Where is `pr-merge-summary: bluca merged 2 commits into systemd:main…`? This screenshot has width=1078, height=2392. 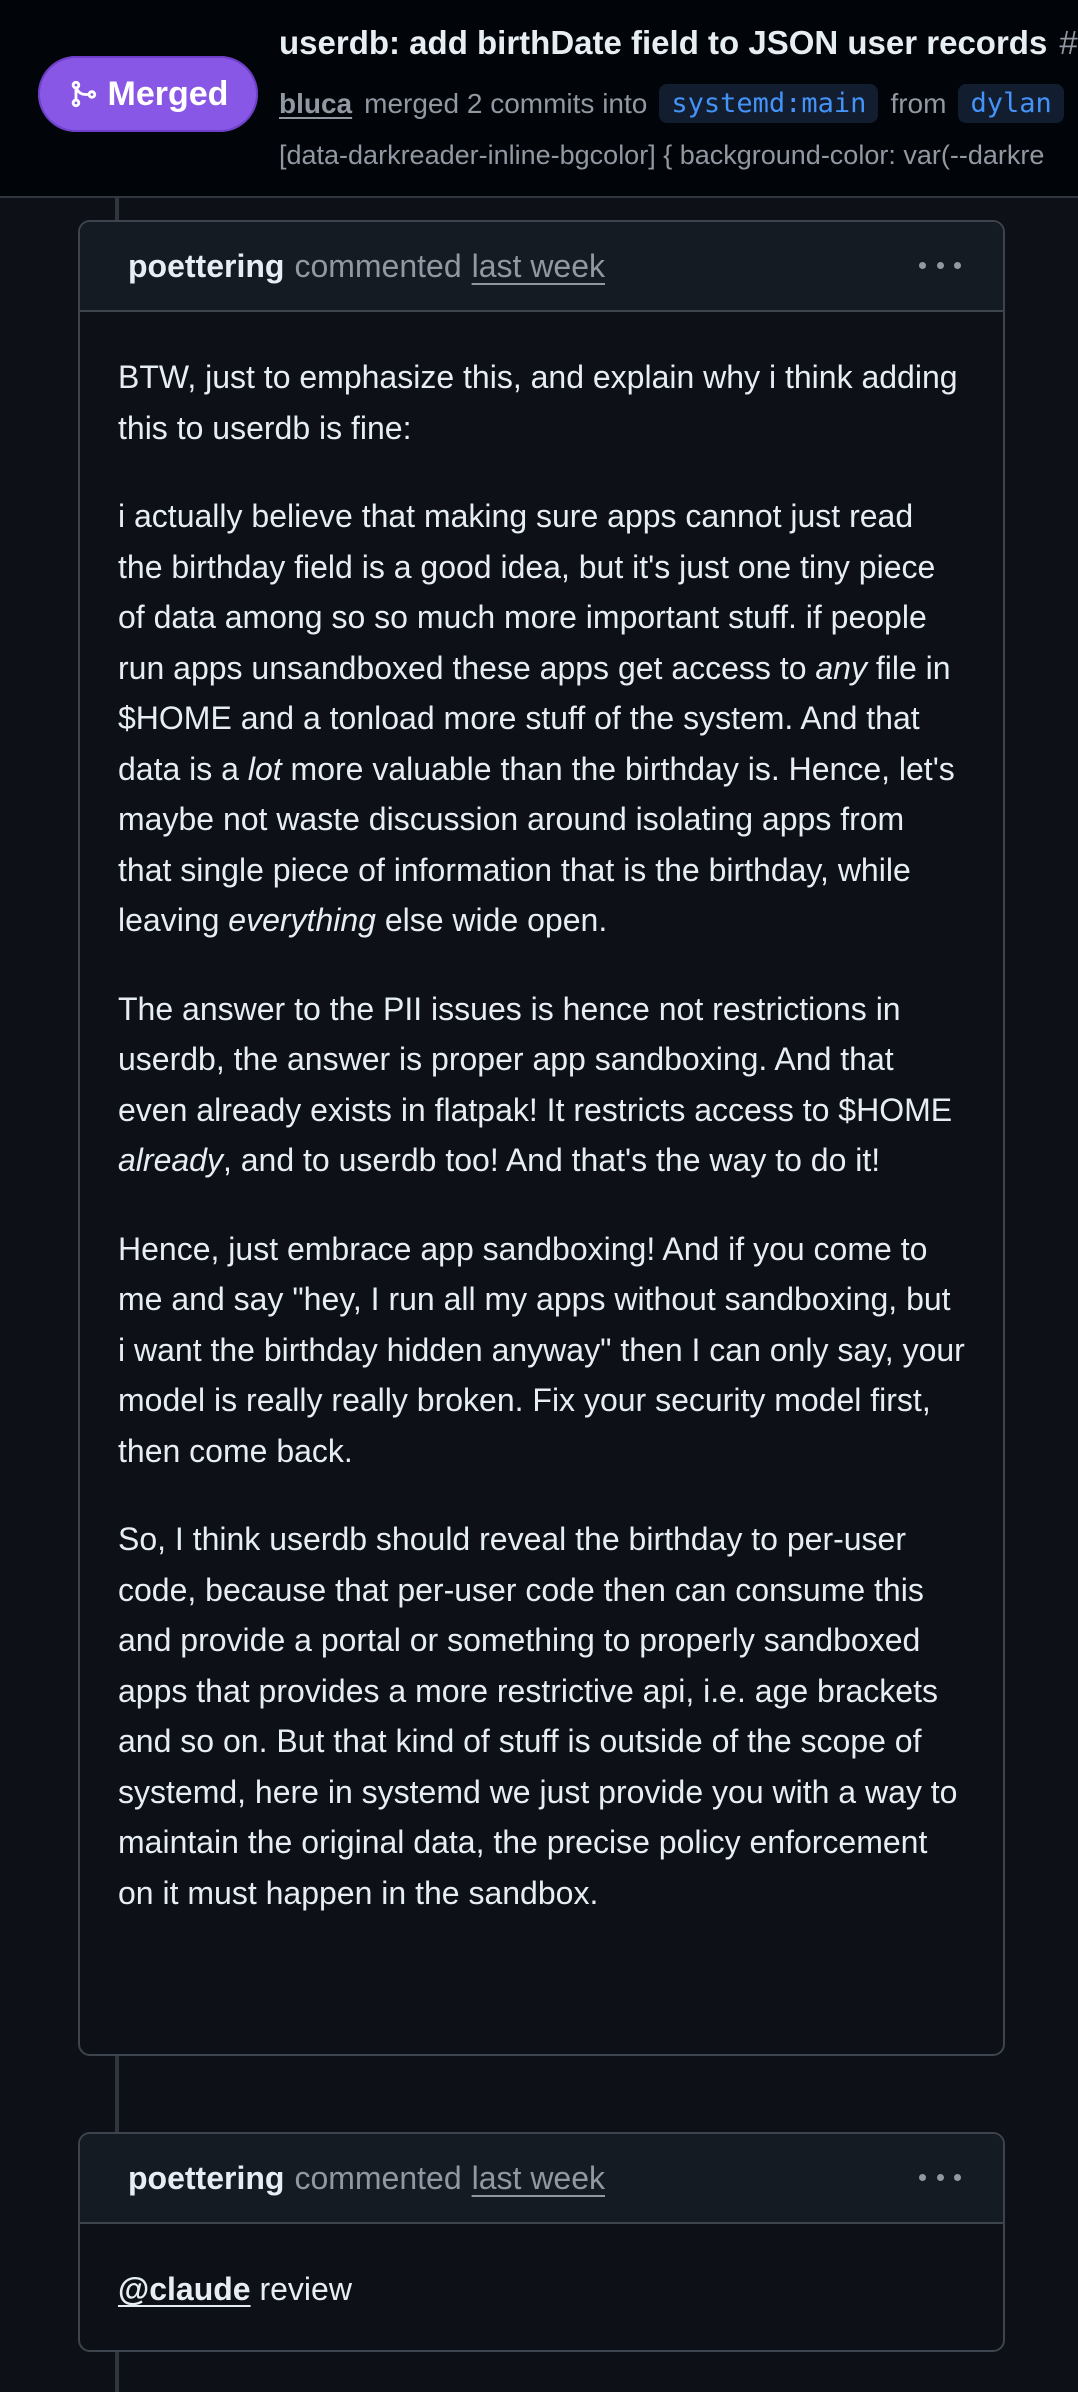
pr-merge-summary: bluca merged 2 commits into systemd:main… is located at coordinates (671, 103).